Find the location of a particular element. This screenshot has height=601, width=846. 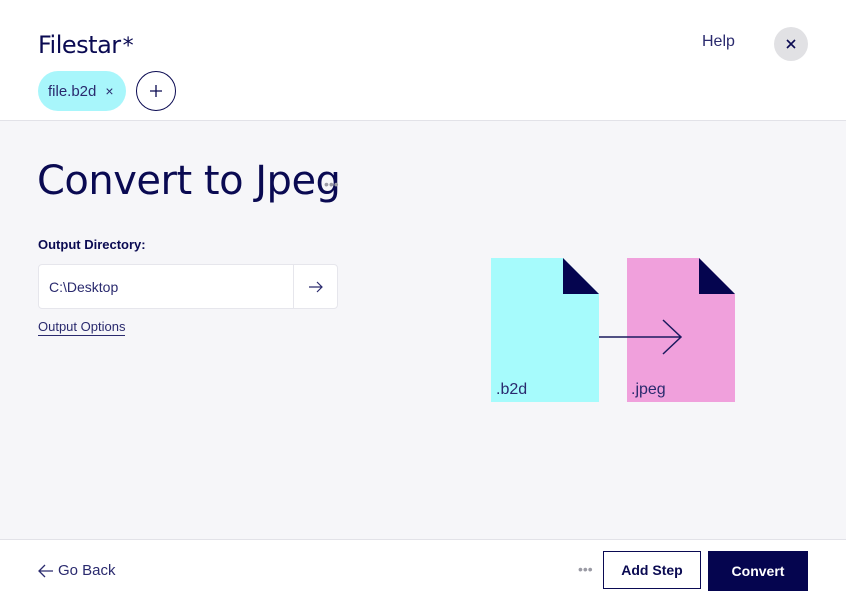

close-icon is located at coordinates (791, 44).